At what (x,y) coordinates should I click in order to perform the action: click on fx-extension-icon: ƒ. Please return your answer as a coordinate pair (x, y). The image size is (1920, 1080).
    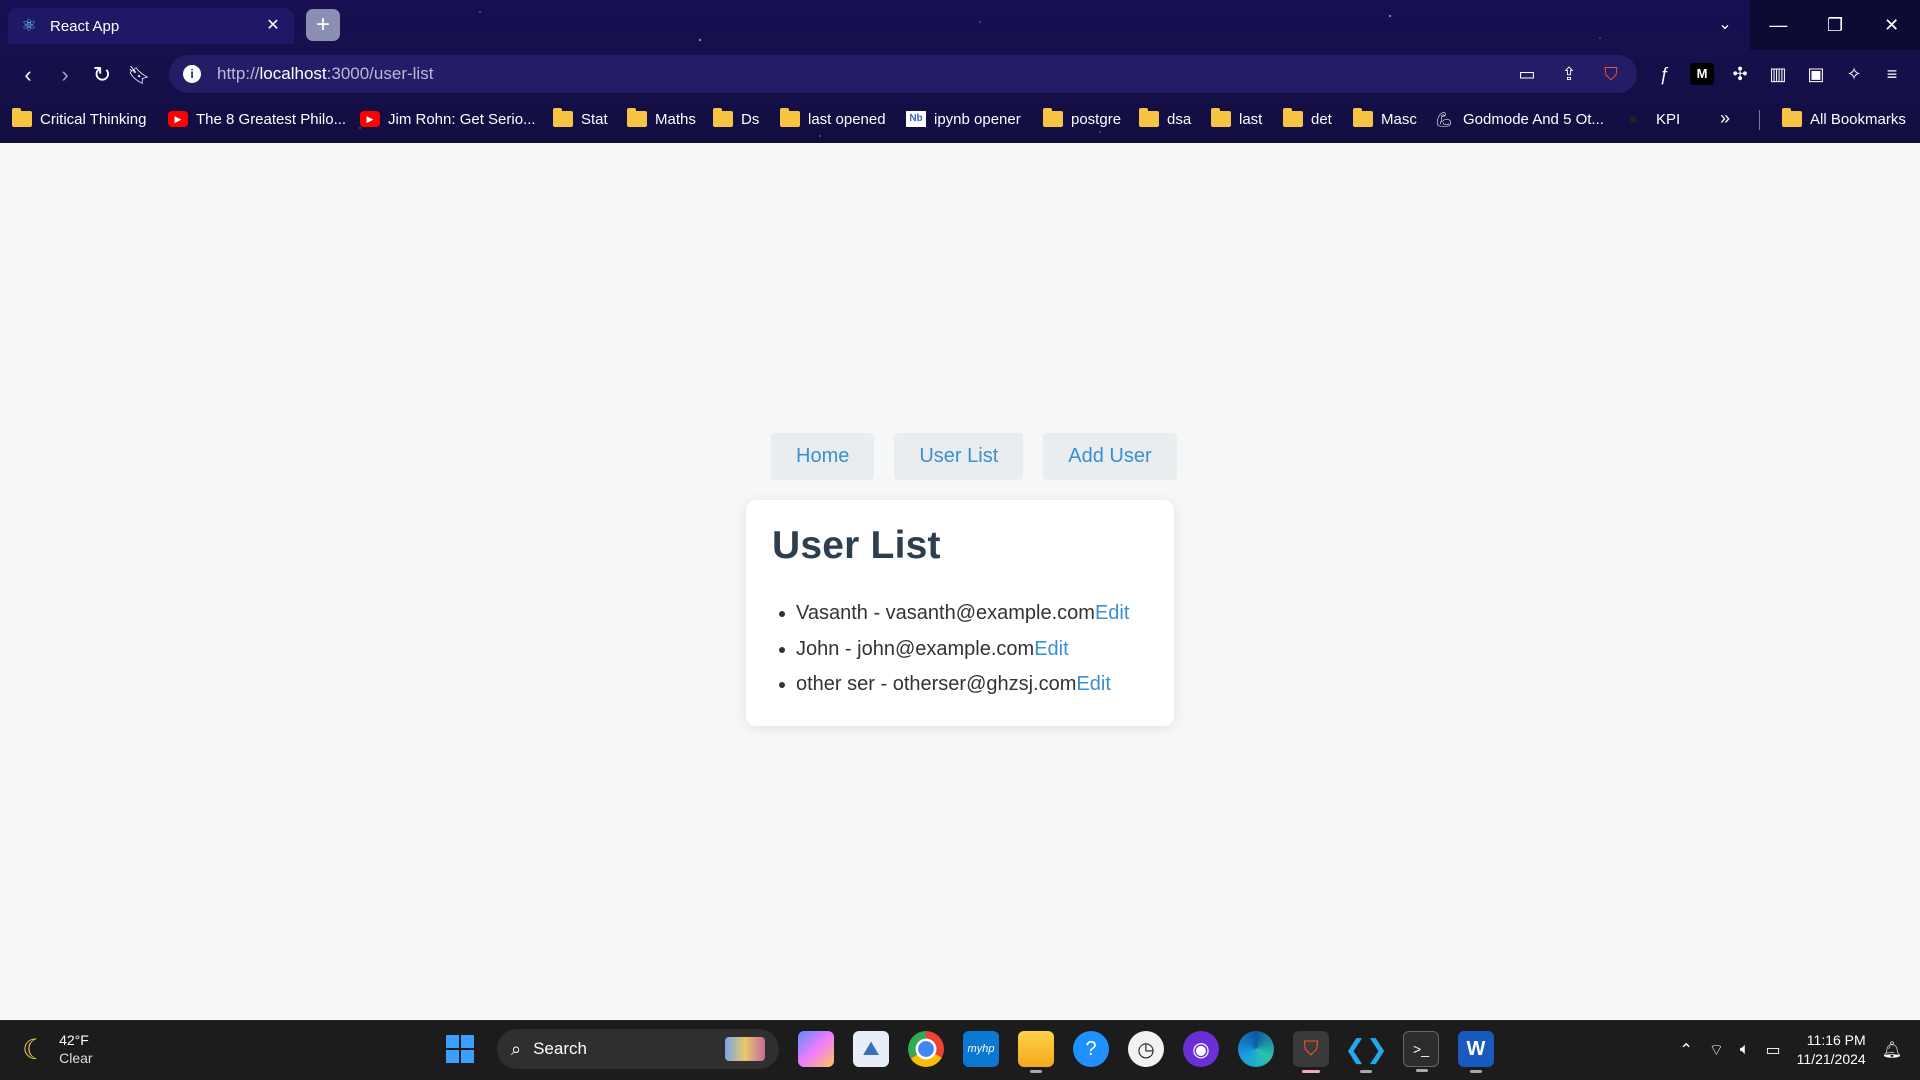
    Looking at the image, I should click on (1664, 74).